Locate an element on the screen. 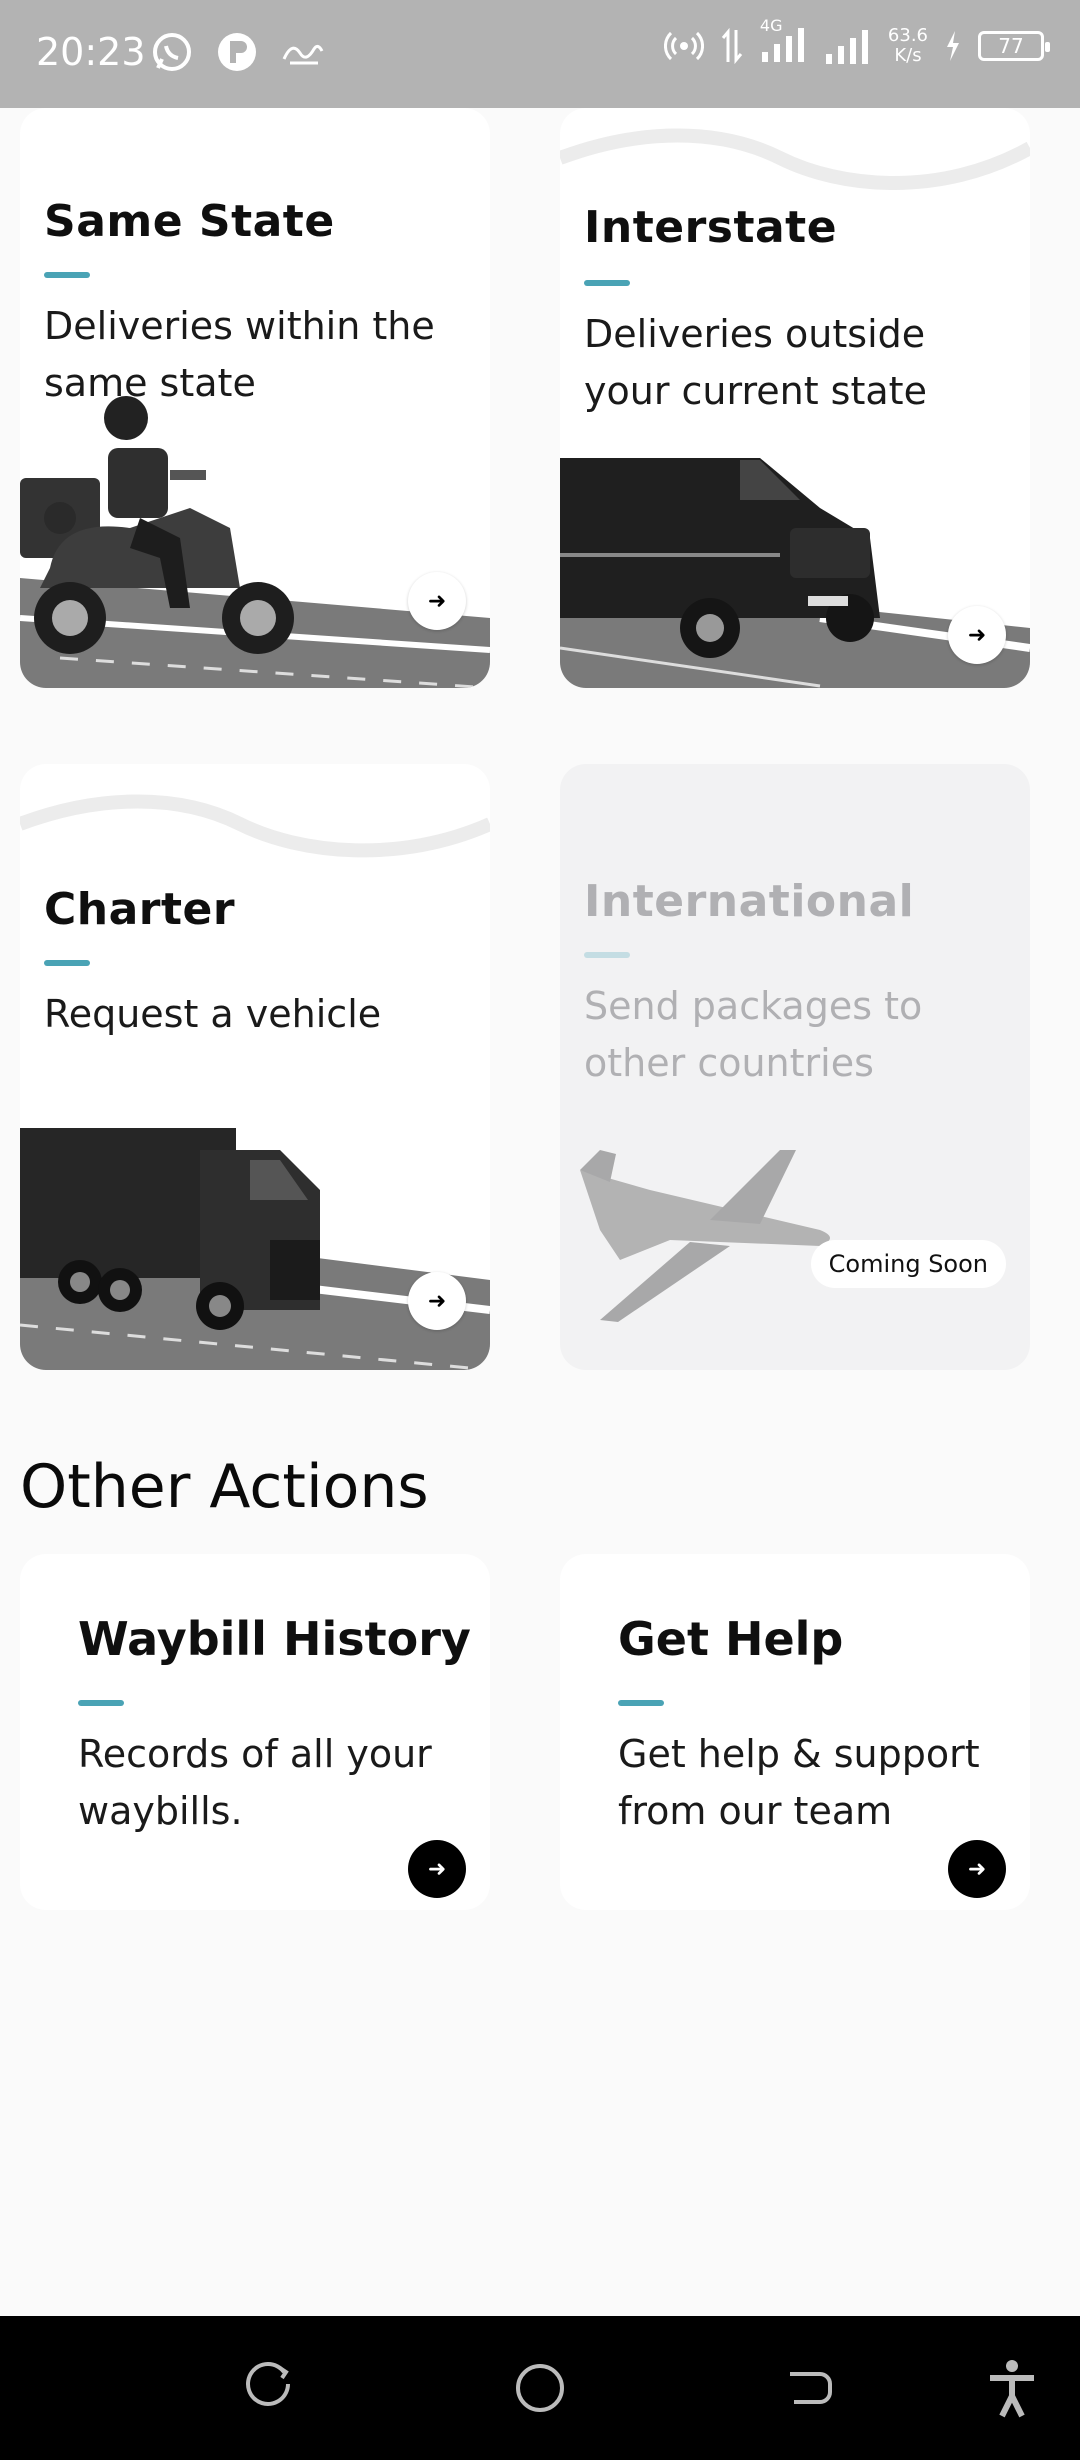  card-title: Waybill History is located at coordinates (274, 1639).